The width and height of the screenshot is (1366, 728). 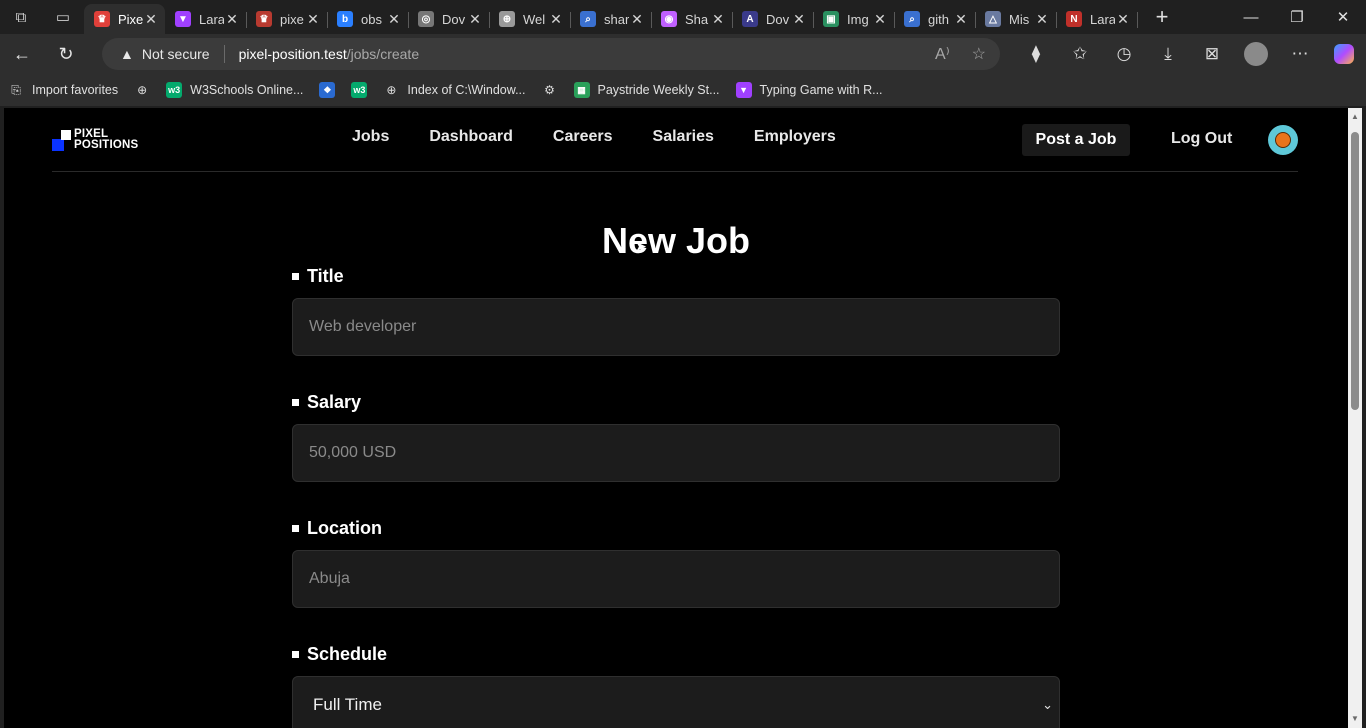 I want to click on scroll-up-icon: ▲, so click(x=1355, y=117).